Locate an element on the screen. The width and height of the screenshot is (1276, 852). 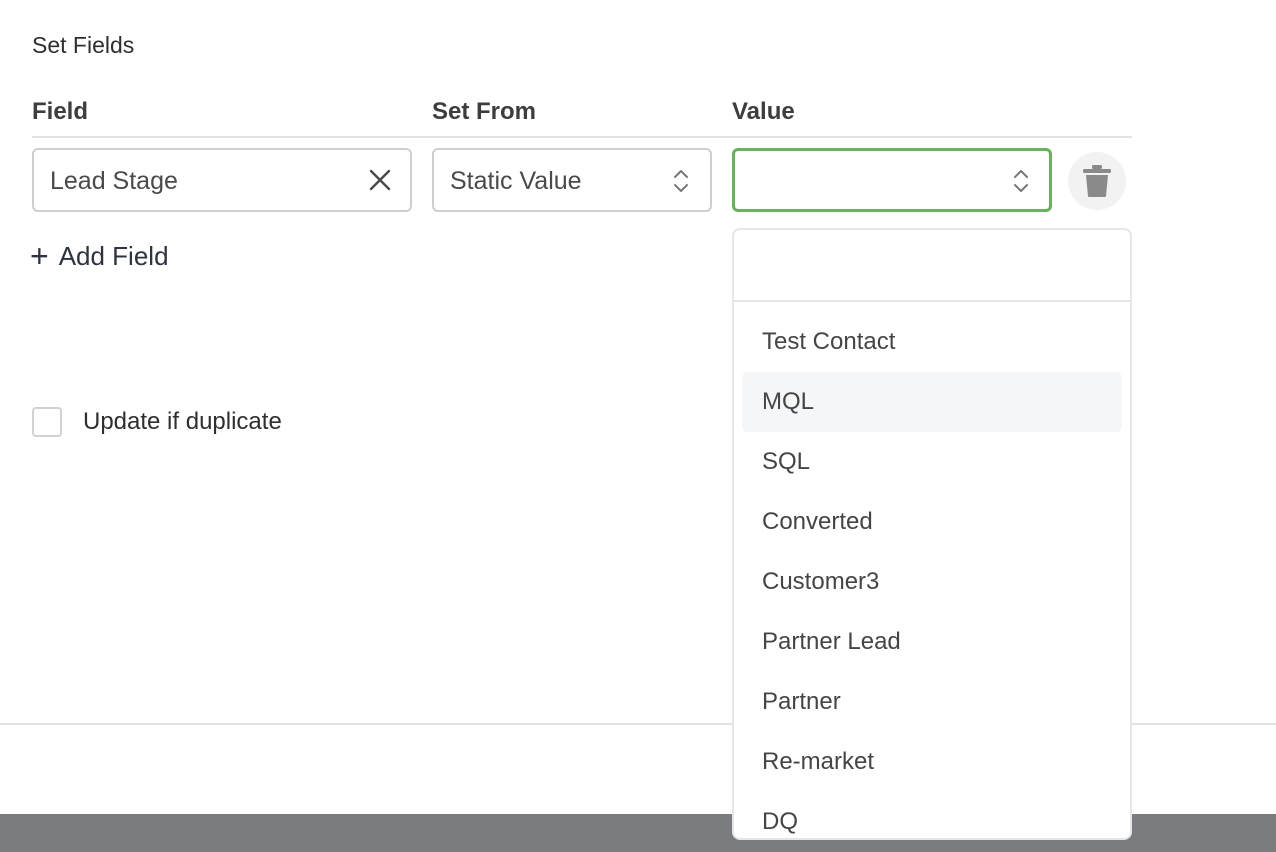
update-if-duplicate-checkbox is located at coordinates (47, 422).